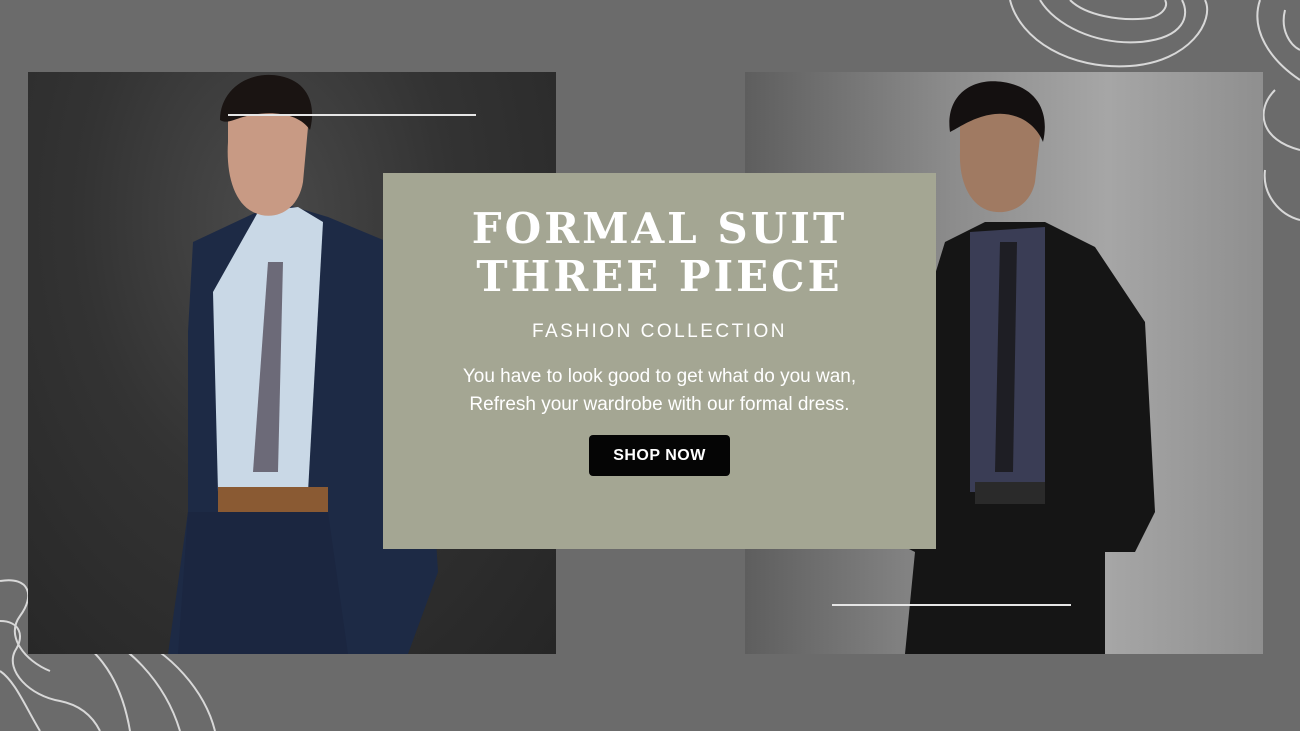  Describe the element at coordinates (659, 331) in the screenshot. I see `promo-subtitle: FASHION COLLECTION` at that location.